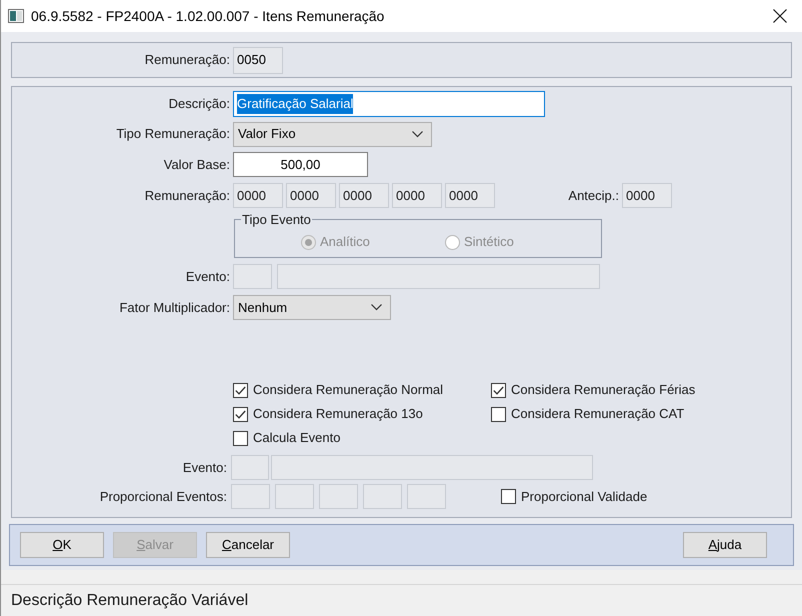 The image size is (802, 616). What do you see at coordinates (725, 545) in the screenshot?
I see `help-button: Ajuda` at bounding box center [725, 545].